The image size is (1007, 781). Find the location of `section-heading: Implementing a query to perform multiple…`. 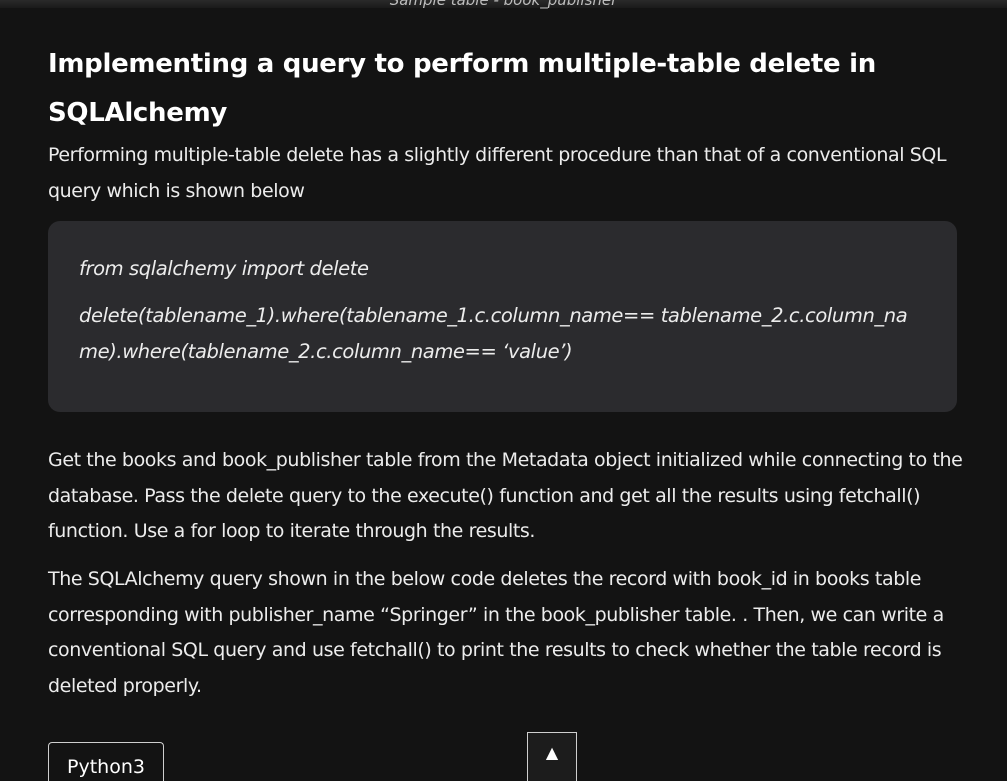

section-heading: Implementing a query to perform multiple… is located at coordinates (462, 88).